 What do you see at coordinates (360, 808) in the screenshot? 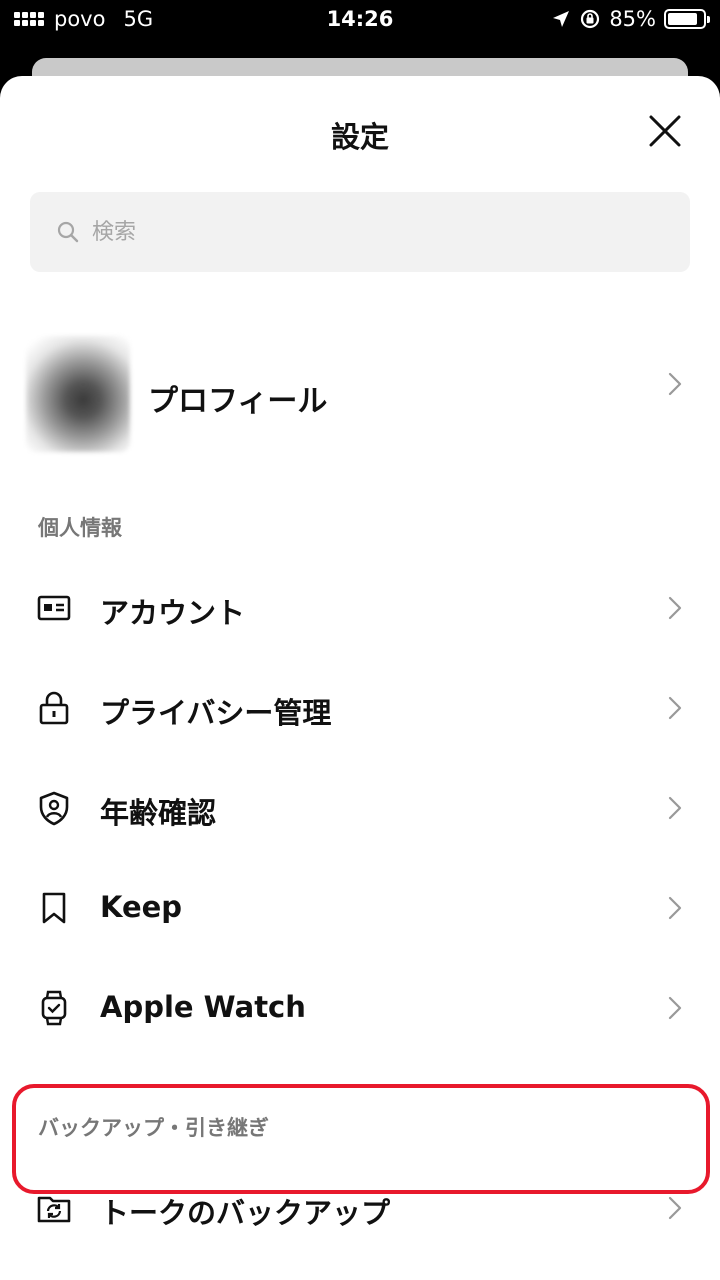
I see `settings-item-age-verification: 年齢確認` at bounding box center [360, 808].